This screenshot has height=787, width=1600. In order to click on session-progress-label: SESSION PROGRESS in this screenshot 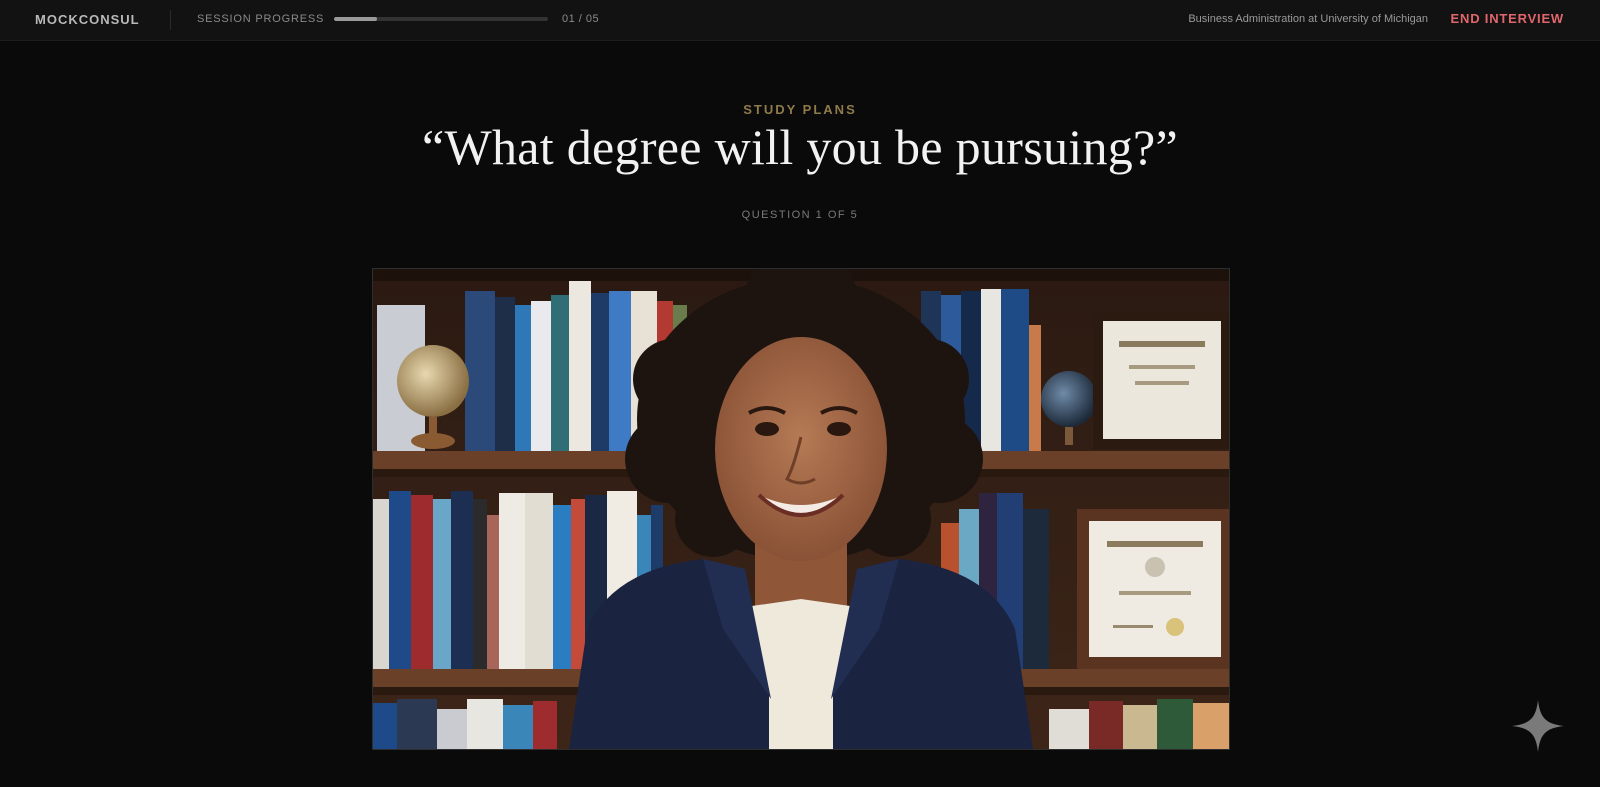, I will do `click(261, 19)`.